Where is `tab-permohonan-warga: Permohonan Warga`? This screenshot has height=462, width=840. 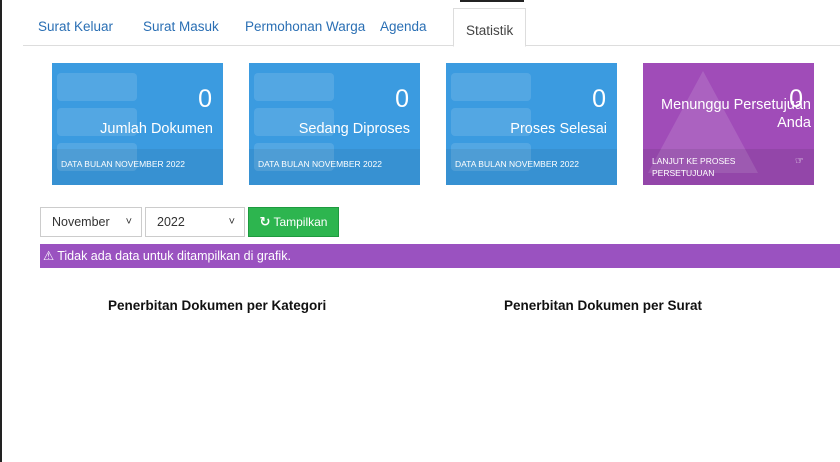
tab-permohonan-warga: Permohonan Warga is located at coordinates (305, 27).